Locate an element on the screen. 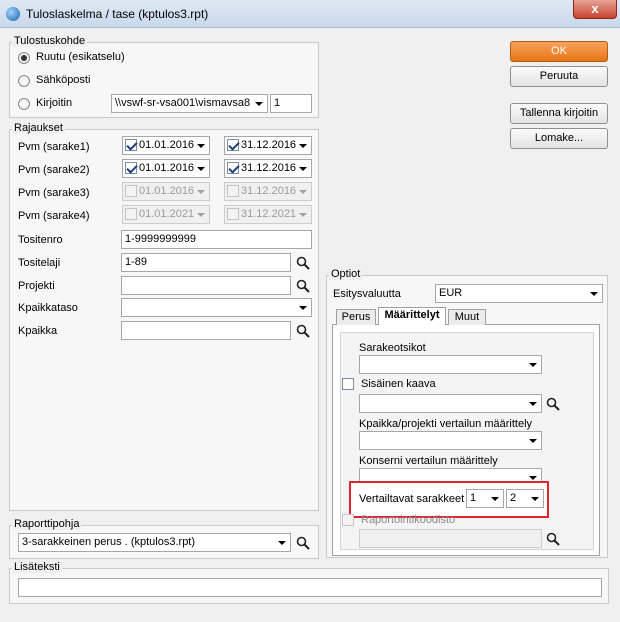  options-legend: Optiot is located at coordinates (346, 274).